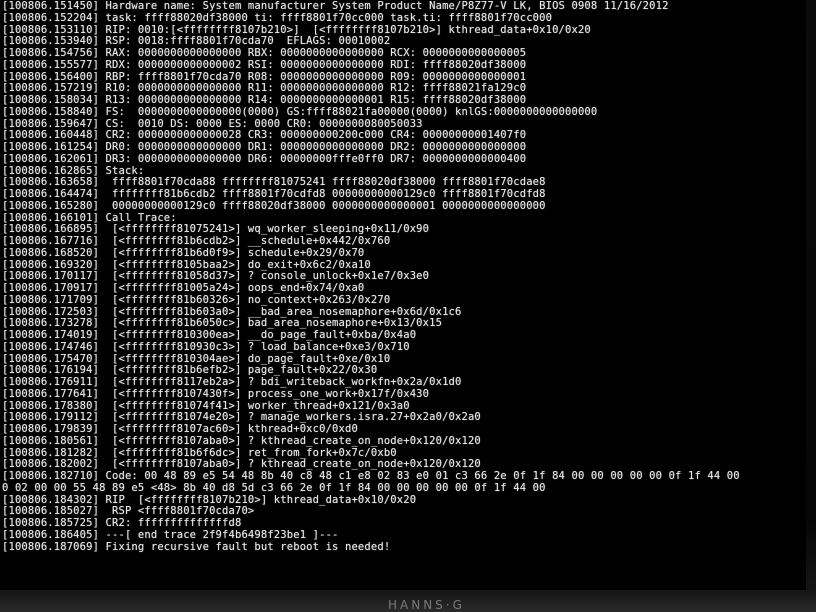  What do you see at coordinates (73, 171) in the screenshot?
I see `console-line: [100806.162865] Stack:` at bounding box center [73, 171].